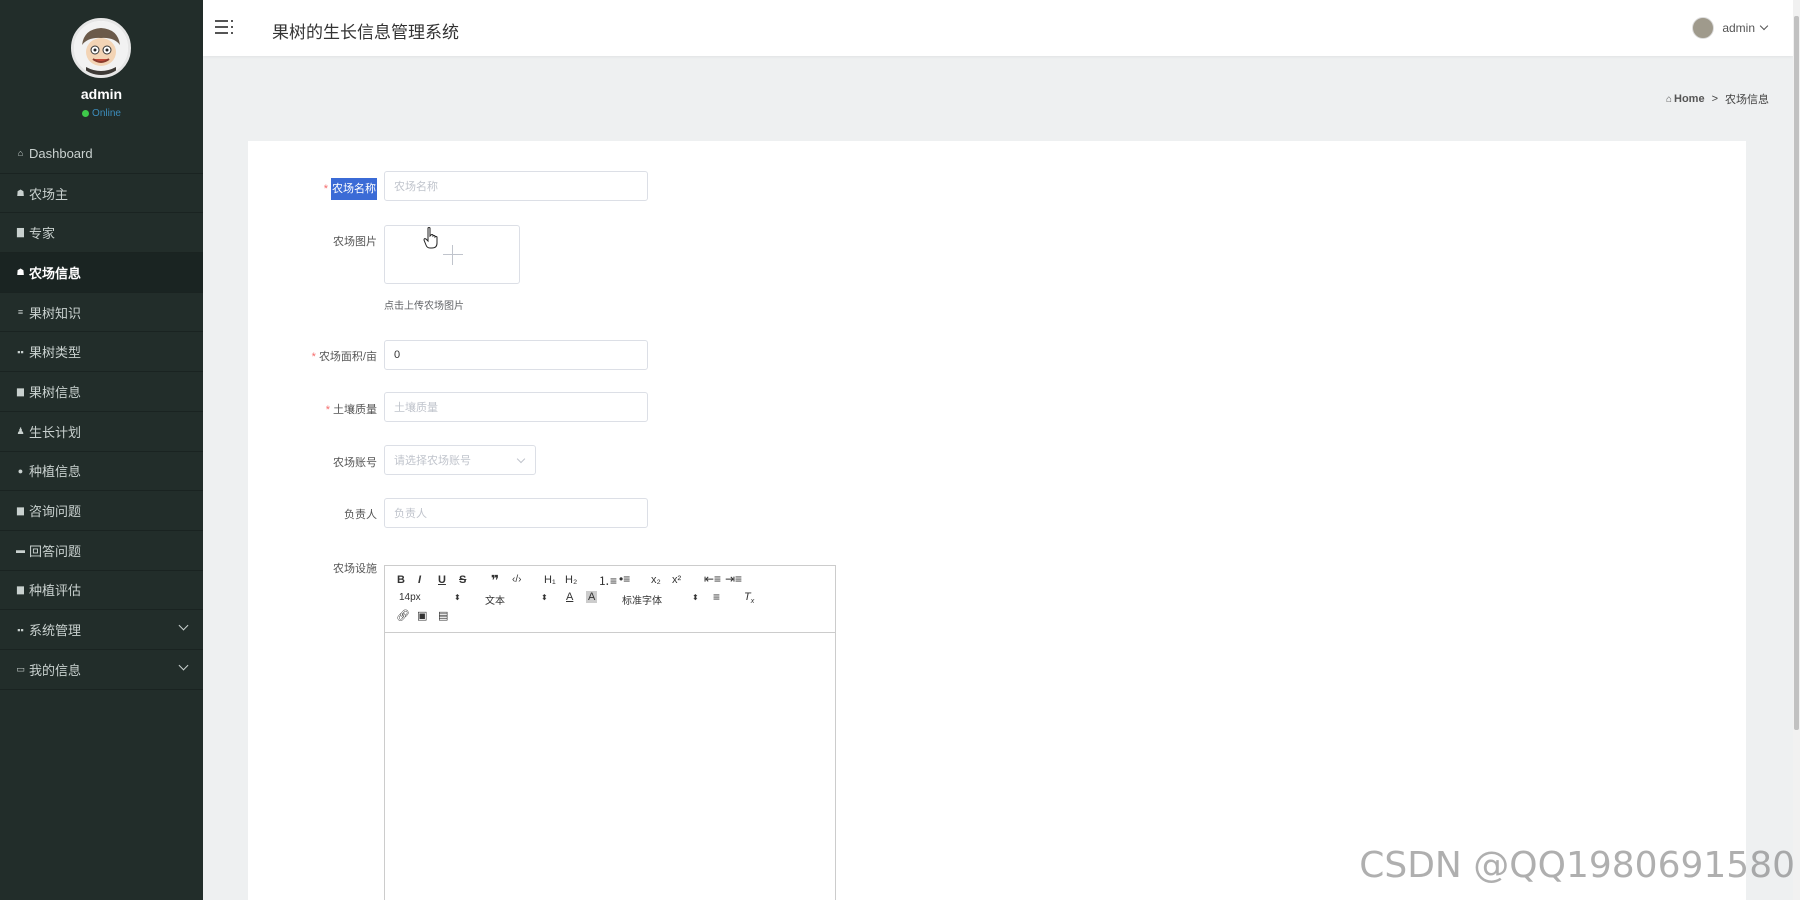 Image resolution: width=1800 pixels, height=900 pixels. What do you see at coordinates (101, 94) in the screenshot?
I see `sidebar-username: admin` at bounding box center [101, 94].